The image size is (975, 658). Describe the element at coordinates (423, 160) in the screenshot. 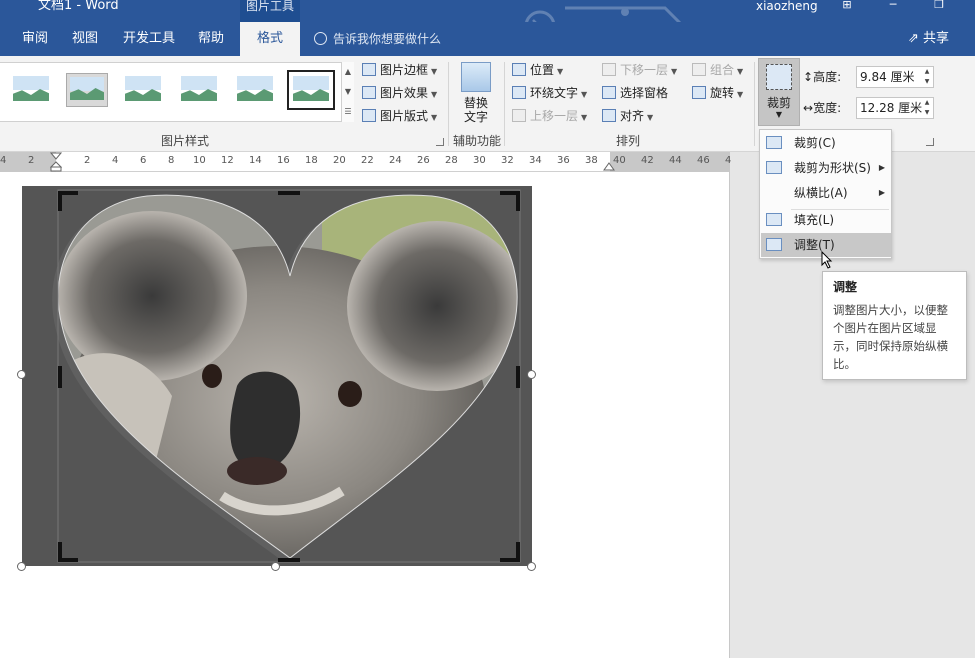

I see `ruler-tick-label: 26` at that location.